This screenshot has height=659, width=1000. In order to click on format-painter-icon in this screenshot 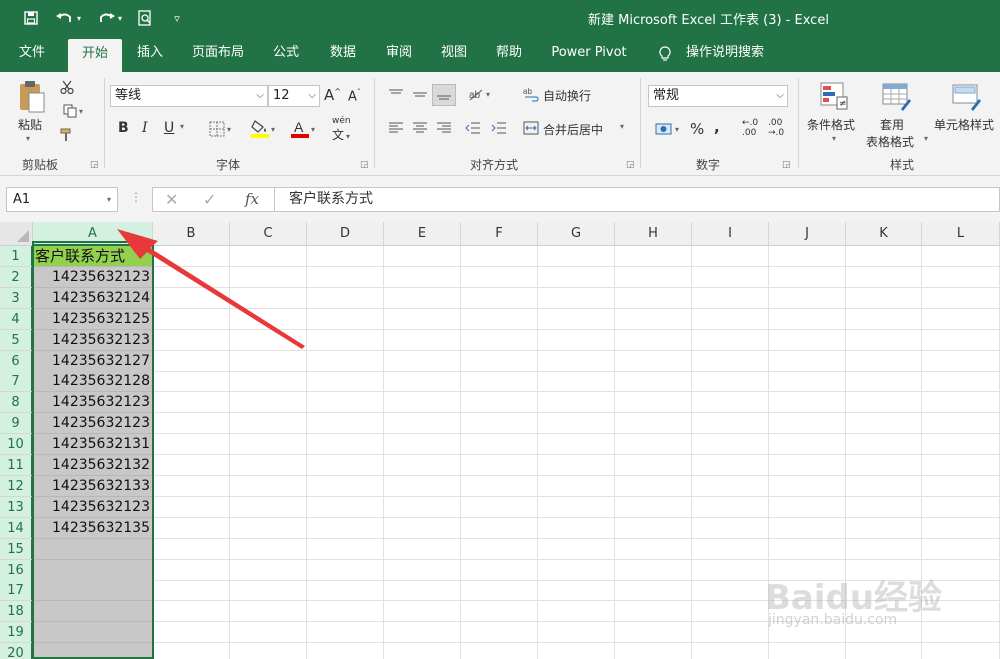, I will do `click(67, 135)`.